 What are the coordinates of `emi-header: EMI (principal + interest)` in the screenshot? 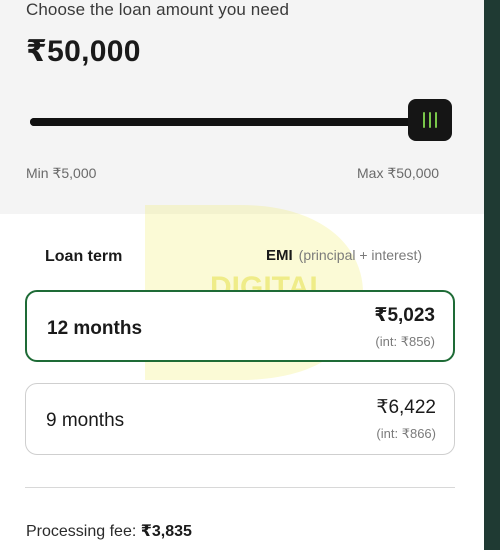 It's located at (344, 255).